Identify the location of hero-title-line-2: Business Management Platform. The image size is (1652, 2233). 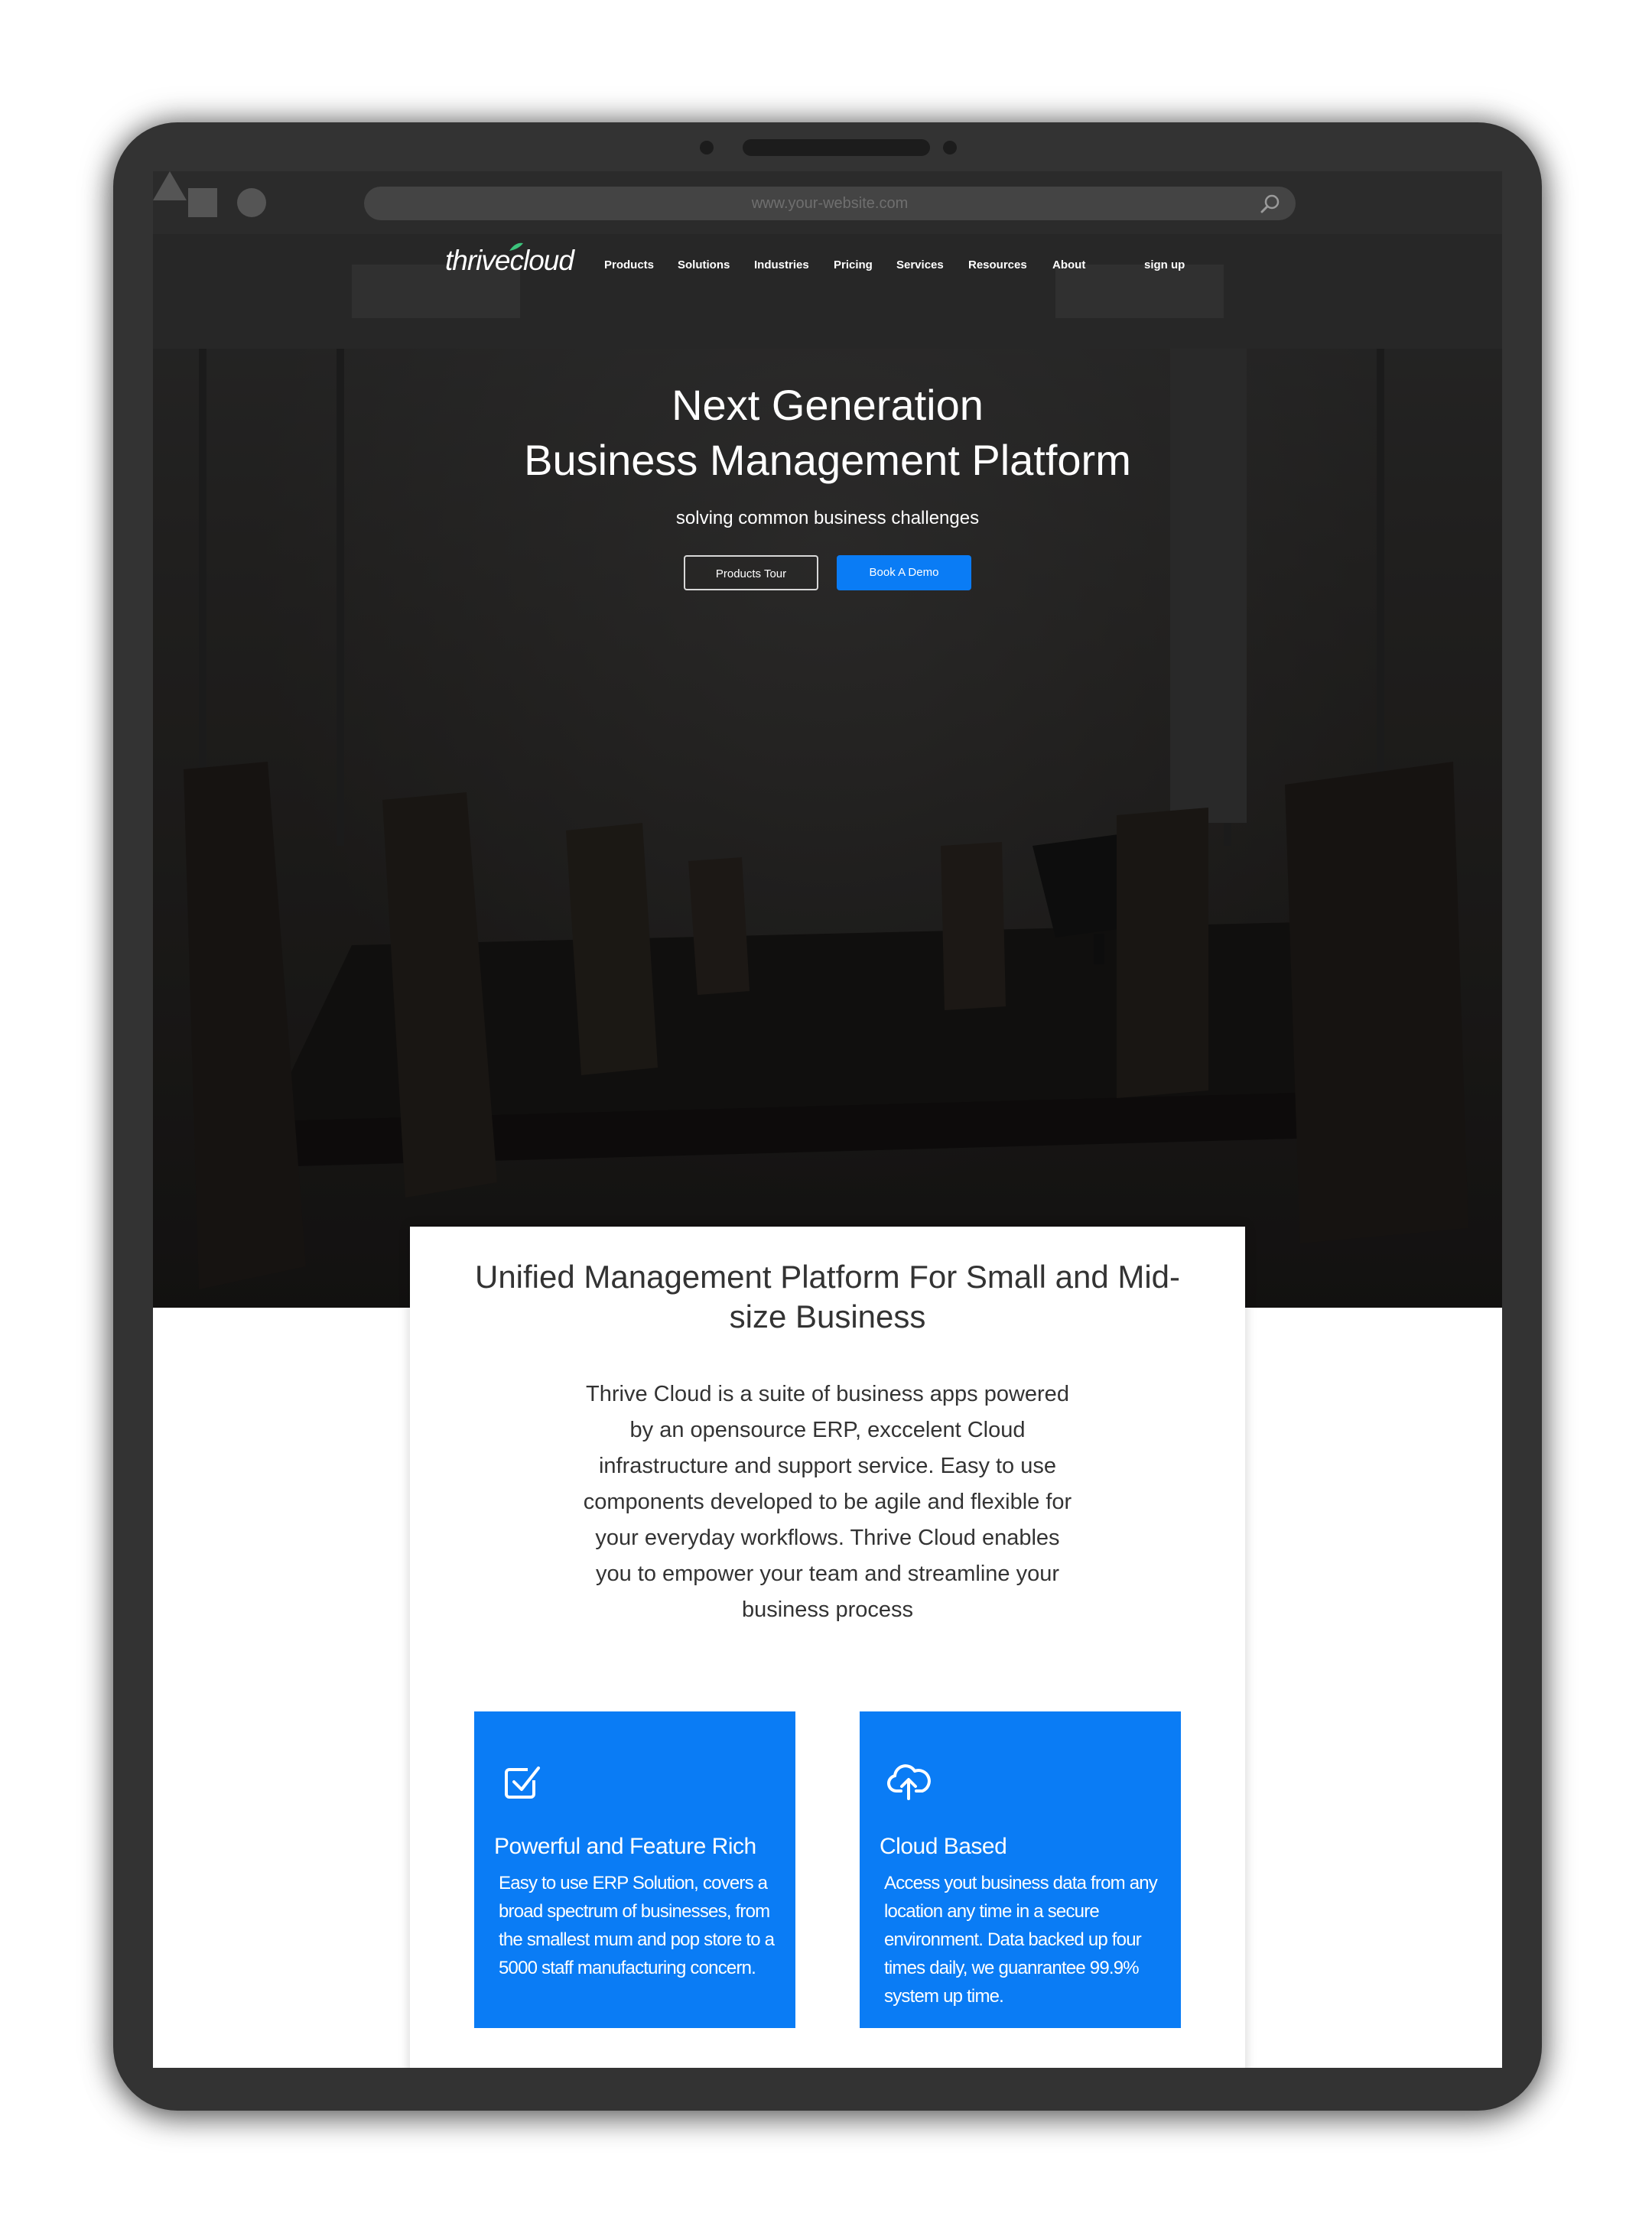
(827, 460).